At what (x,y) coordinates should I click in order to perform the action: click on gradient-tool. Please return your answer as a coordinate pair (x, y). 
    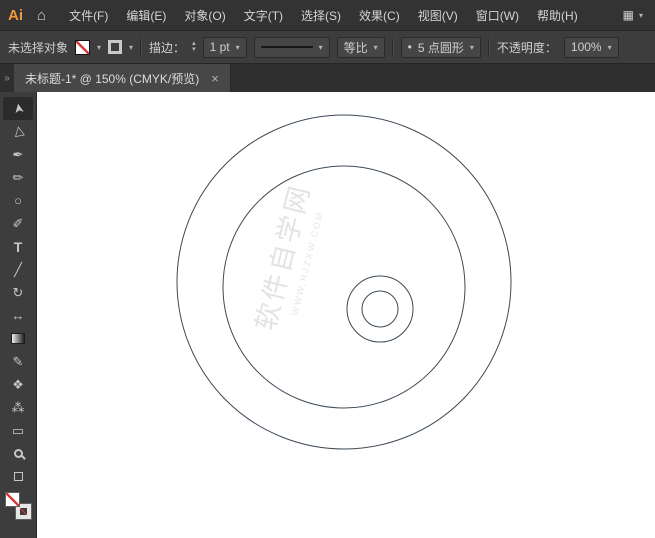
    Looking at the image, I should click on (18, 338).